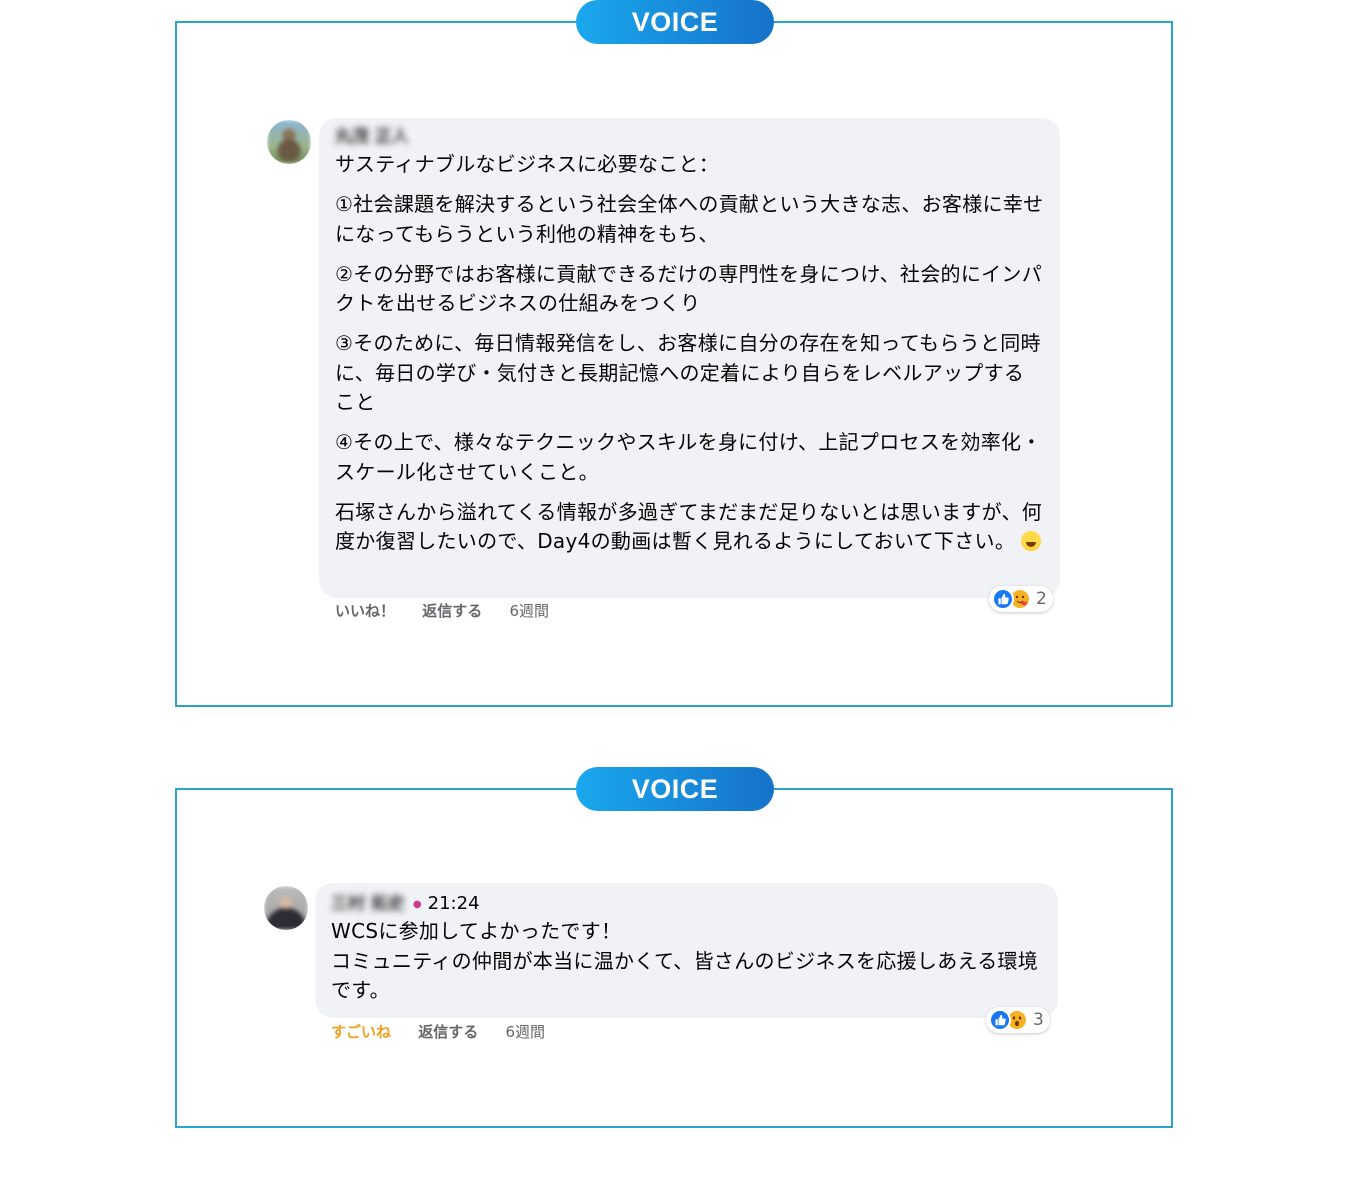 This screenshot has width=1350, height=1187. I want to click on reaction-count: 2, so click(1041, 599).